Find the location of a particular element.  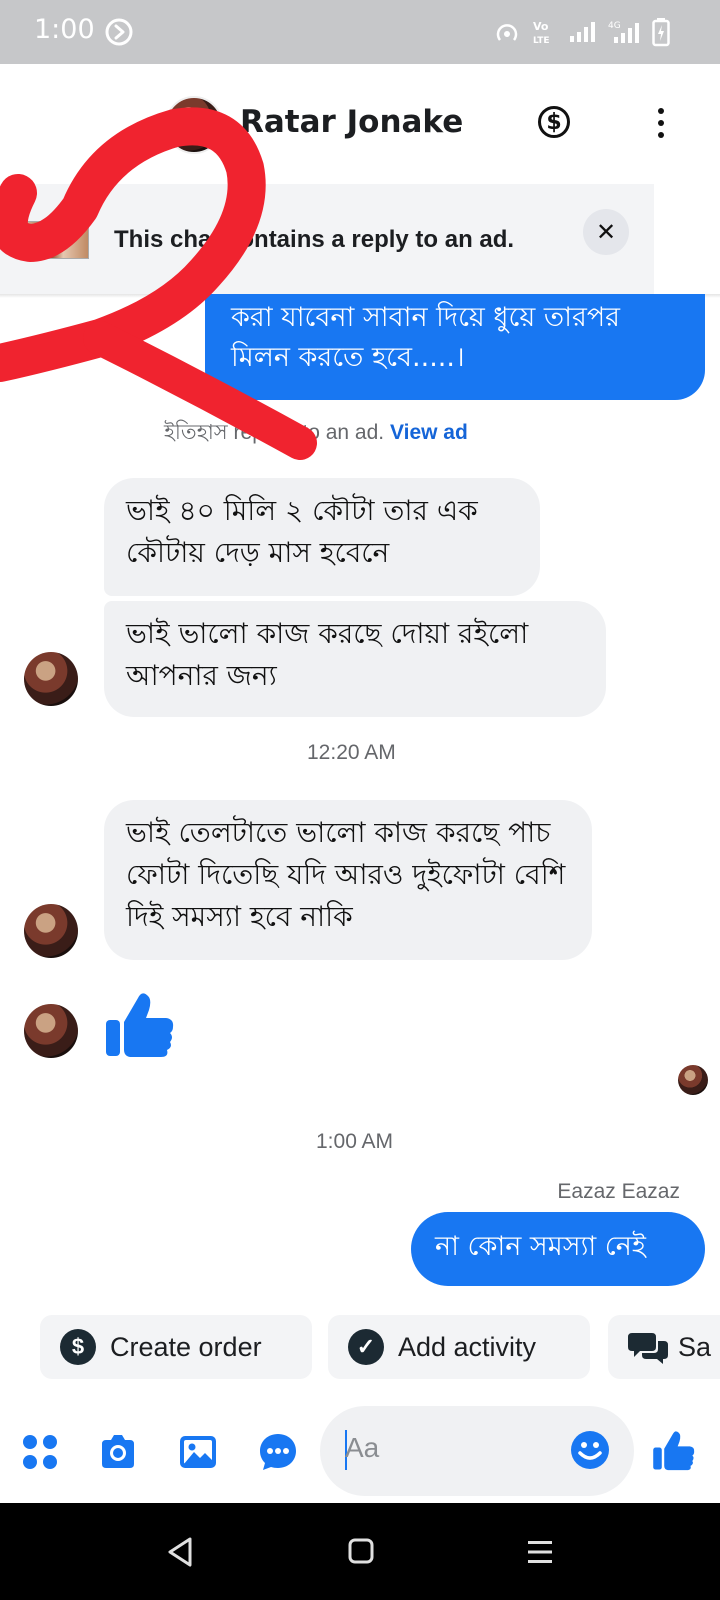

signal-icon is located at coordinates (582, 32).